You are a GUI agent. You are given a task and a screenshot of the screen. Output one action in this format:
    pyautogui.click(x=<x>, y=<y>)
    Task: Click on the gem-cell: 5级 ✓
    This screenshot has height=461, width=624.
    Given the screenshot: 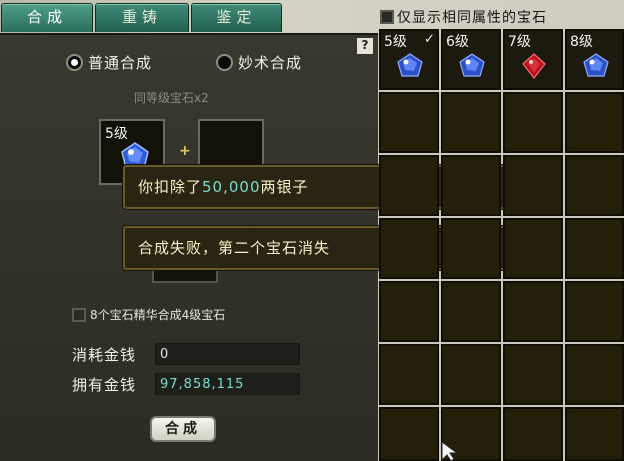 What is the action you would take?
    pyautogui.click(x=409, y=59)
    